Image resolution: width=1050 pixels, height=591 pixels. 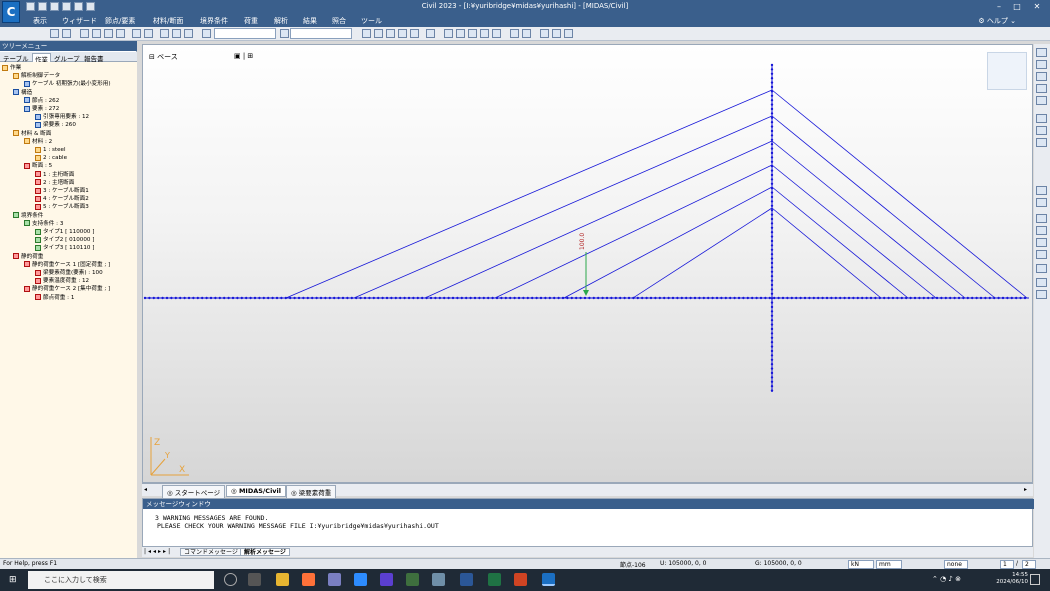 What do you see at coordinates (38, 142) in the screenshot?
I see `tree-item: 材料 : 2` at bounding box center [38, 142].